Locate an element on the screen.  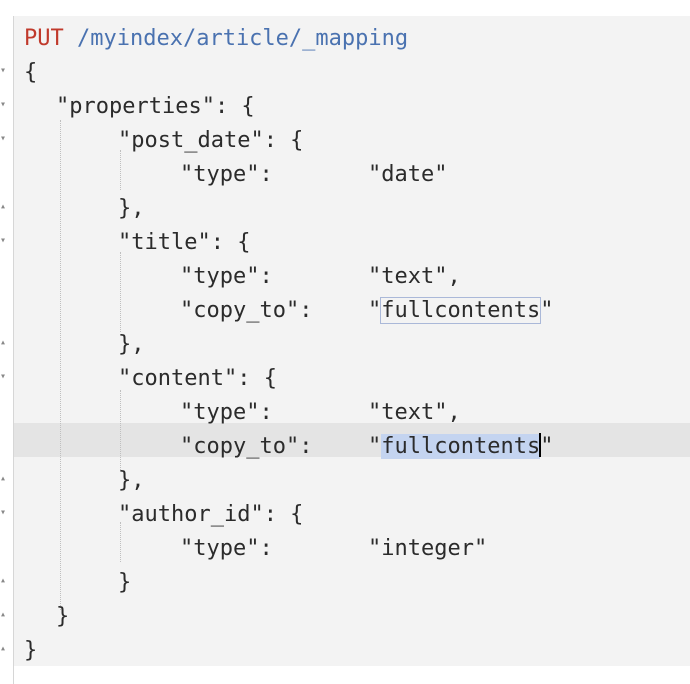
code-token: "integer" is located at coordinates (428, 548).